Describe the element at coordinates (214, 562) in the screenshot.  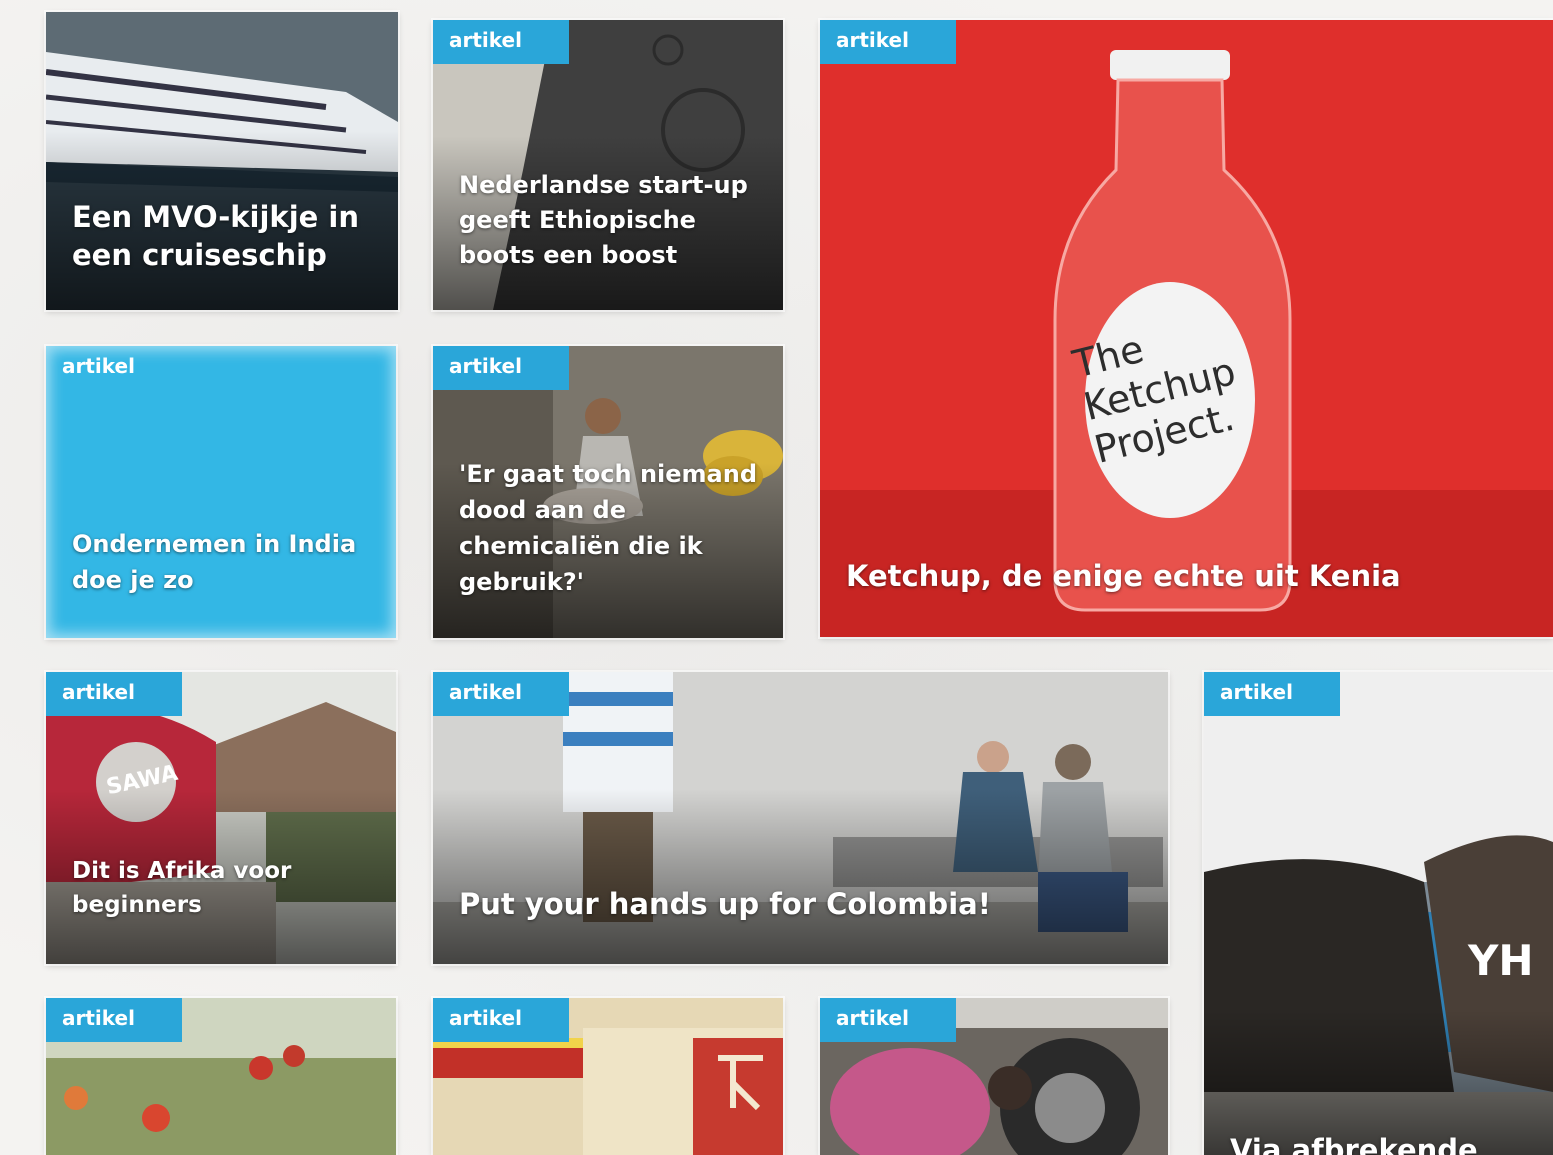
I see `tile-title: Ondernemen in India doe je zo` at that location.